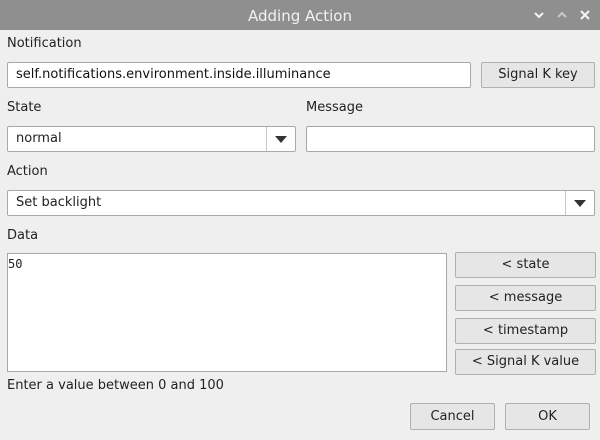 This screenshot has height=440, width=600. I want to click on message-input, so click(450, 139).